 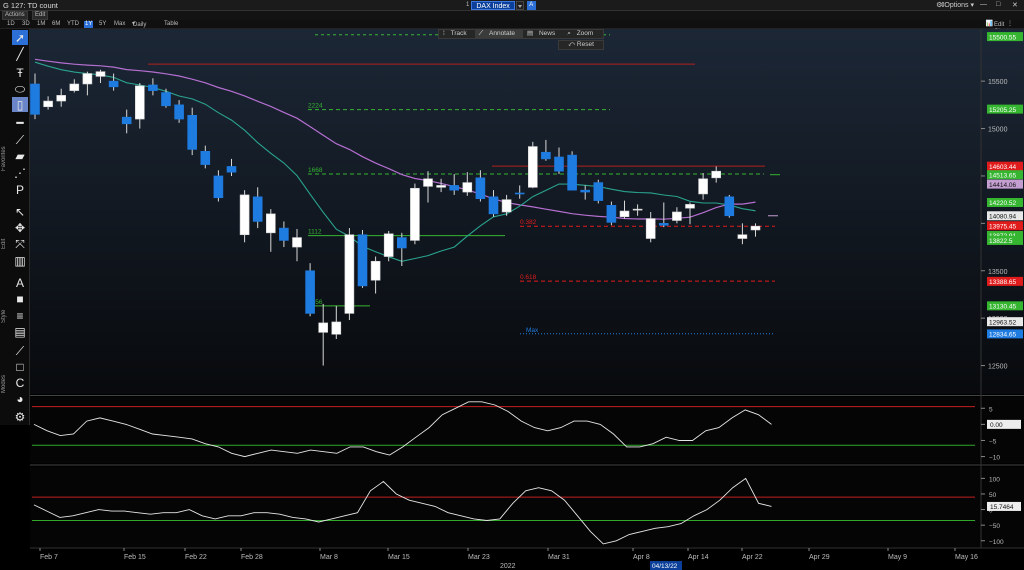 I want to click on annotate-button: ⟋ Annotate, so click(x=499, y=34).